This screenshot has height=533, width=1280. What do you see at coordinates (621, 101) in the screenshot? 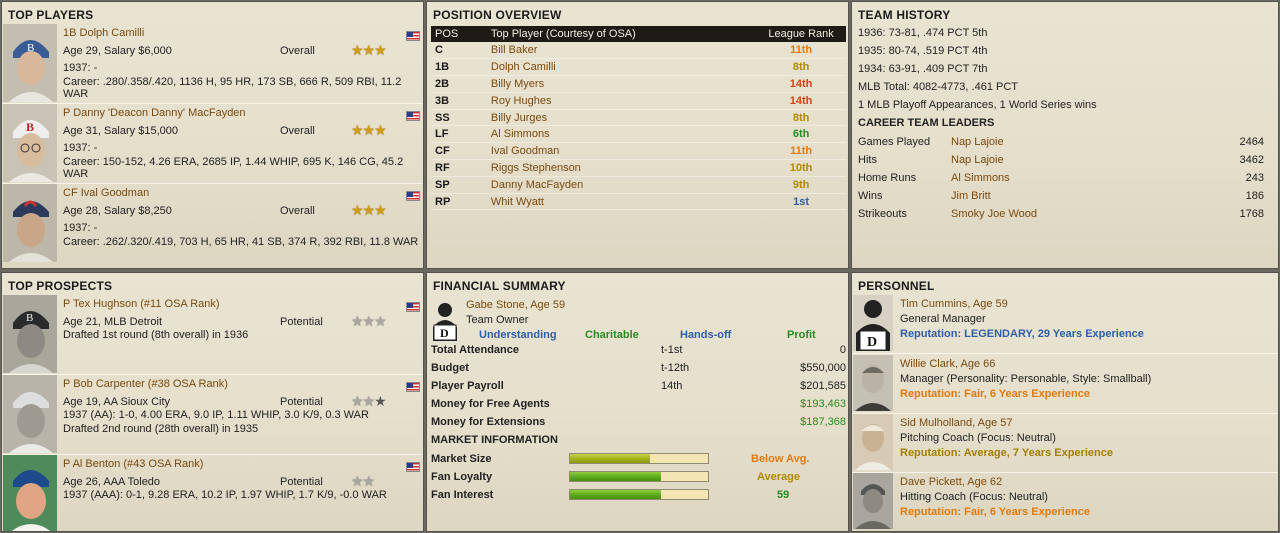
I see `position-player: Roy Hughes` at bounding box center [621, 101].